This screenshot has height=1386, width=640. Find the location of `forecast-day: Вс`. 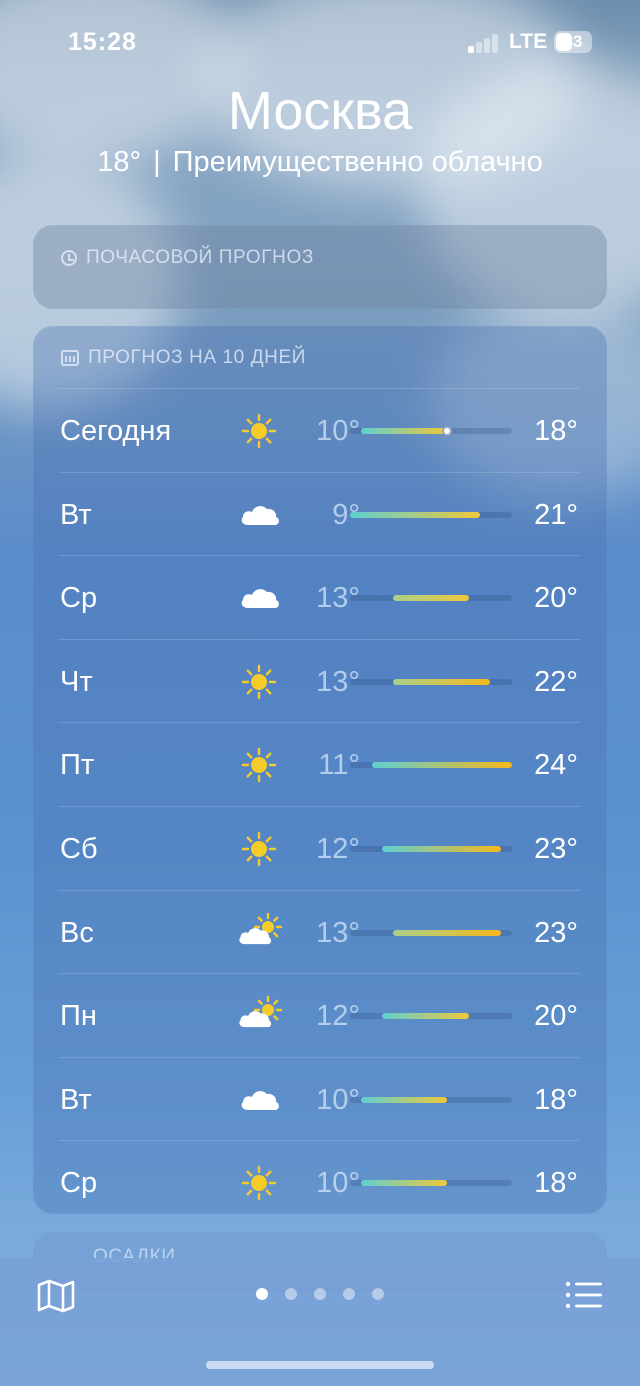

forecast-day: Вс is located at coordinates (77, 932).